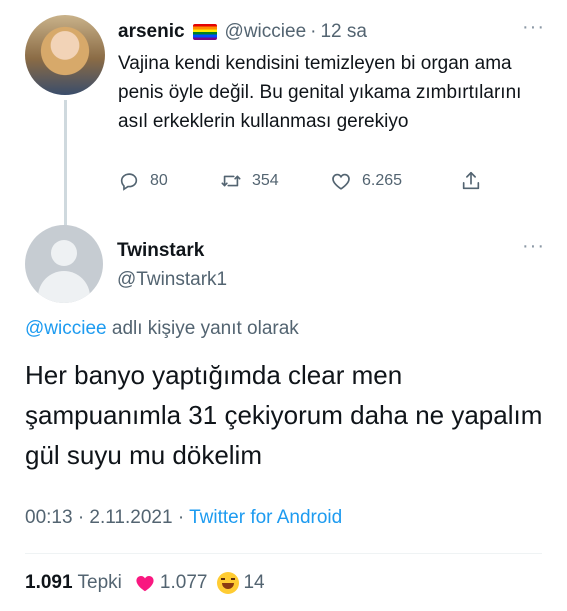 This screenshot has width=567, height=611. Describe the element at coordinates (341, 181) in the screenshot. I see `like-icon` at that location.